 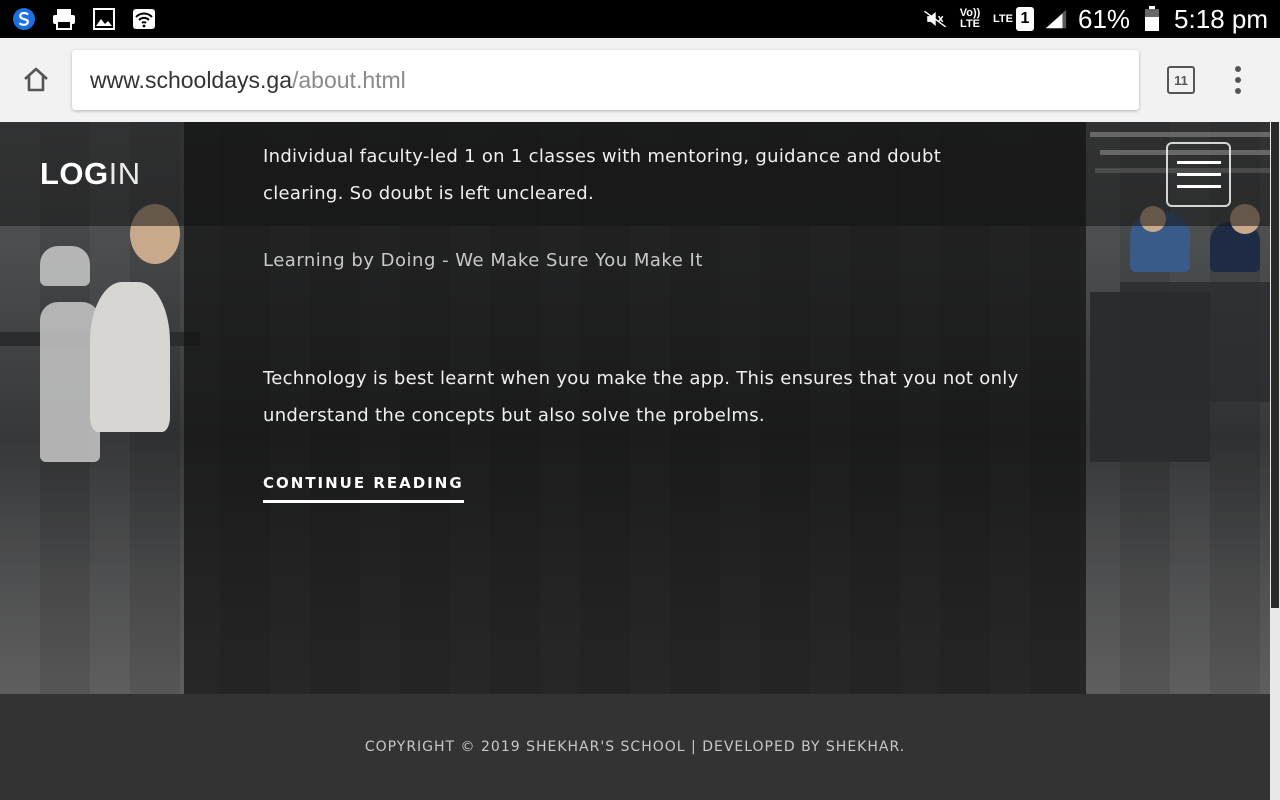 I want to click on continue-reading-link: CONTINUE READING, so click(x=363, y=488).